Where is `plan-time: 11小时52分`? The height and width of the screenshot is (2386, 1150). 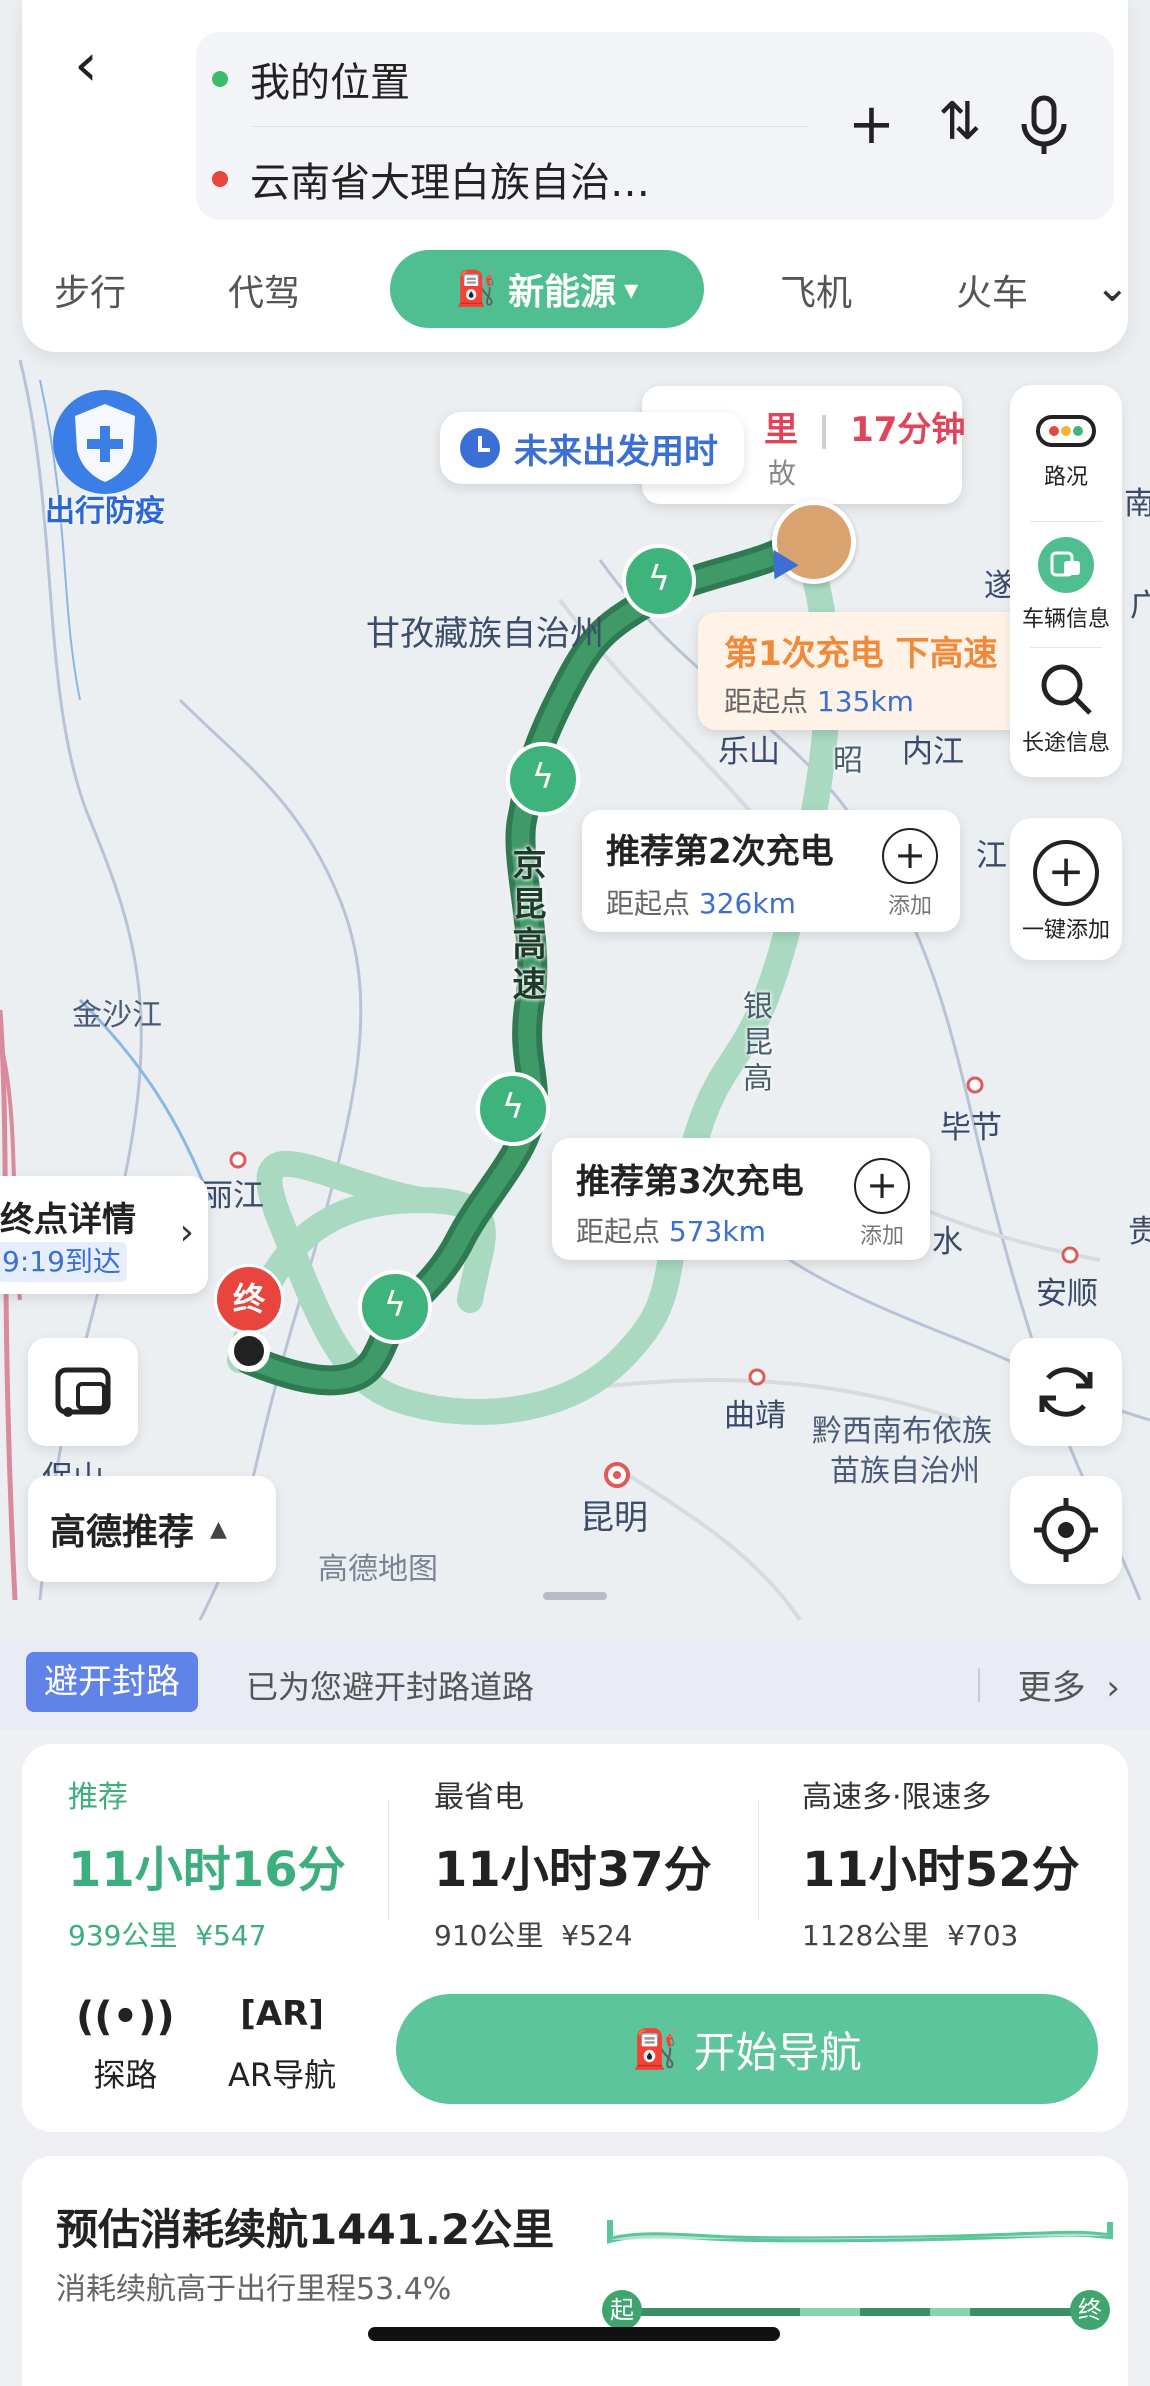
plan-time: 11小时52分 is located at coordinates (941, 1870).